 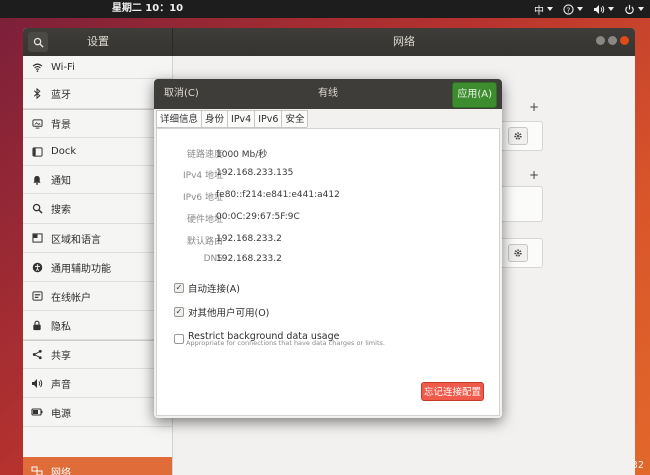 What do you see at coordinates (147, 9) in the screenshot?
I see `clock: 星期二 10：10` at bounding box center [147, 9].